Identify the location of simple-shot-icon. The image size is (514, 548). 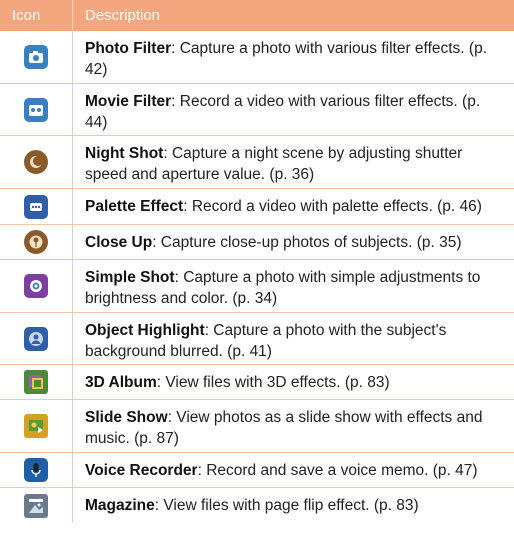
(36, 286).